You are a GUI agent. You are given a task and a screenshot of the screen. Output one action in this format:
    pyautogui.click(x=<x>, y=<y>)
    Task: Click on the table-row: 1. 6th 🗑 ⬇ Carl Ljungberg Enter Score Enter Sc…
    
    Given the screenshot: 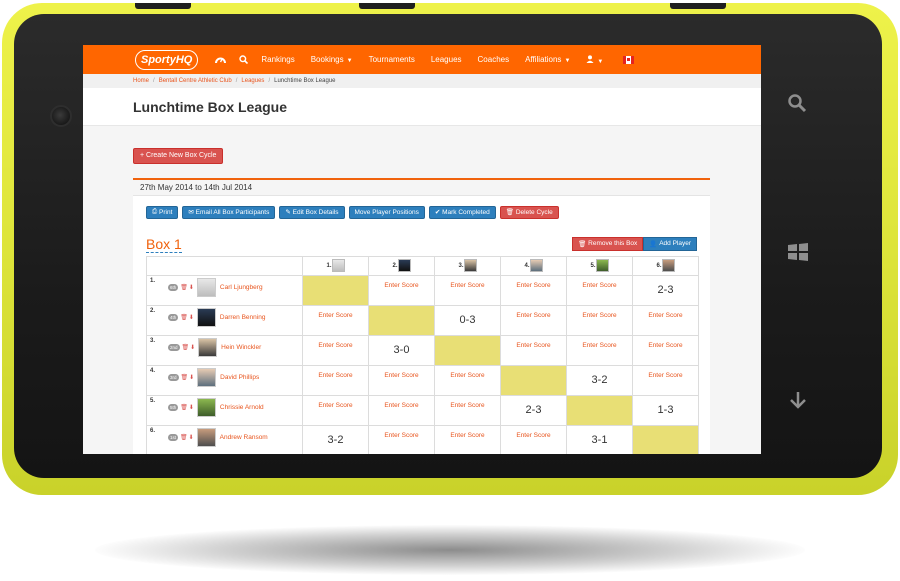 What is the action you would take?
    pyautogui.click(x=422, y=290)
    